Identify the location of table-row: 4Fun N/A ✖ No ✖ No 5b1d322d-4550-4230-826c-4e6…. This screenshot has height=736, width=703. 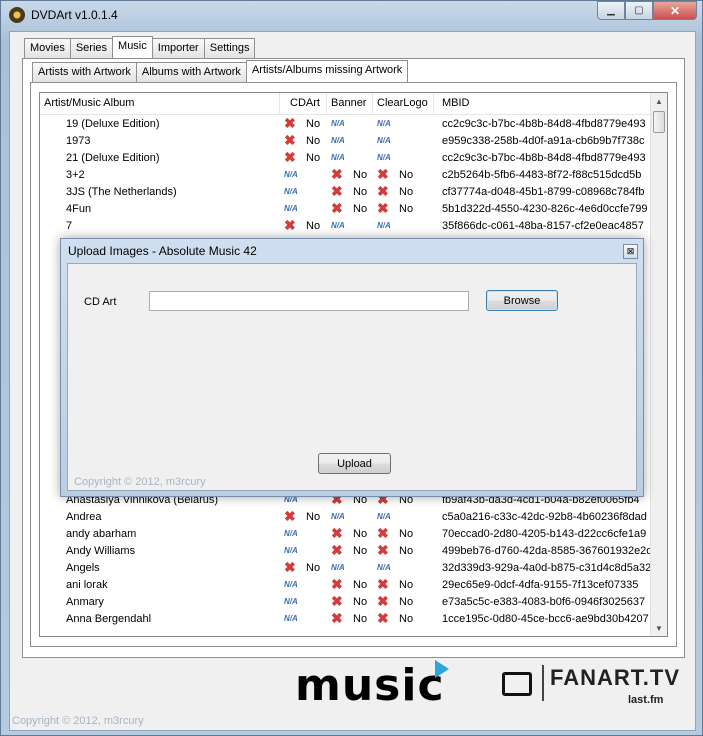
(353, 208).